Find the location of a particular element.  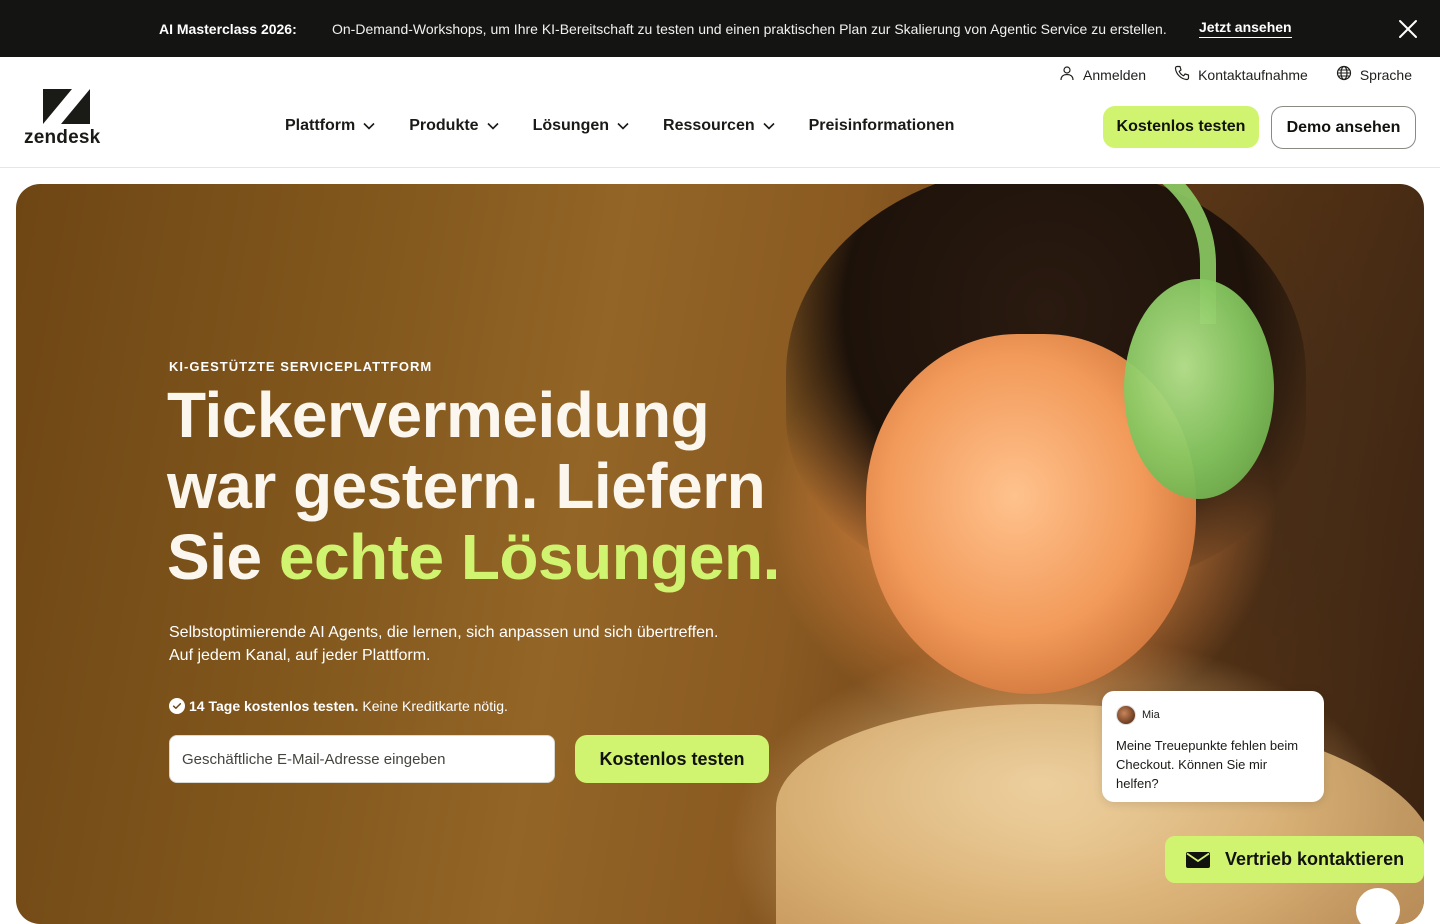

user-icon is located at coordinates (1067, 74).